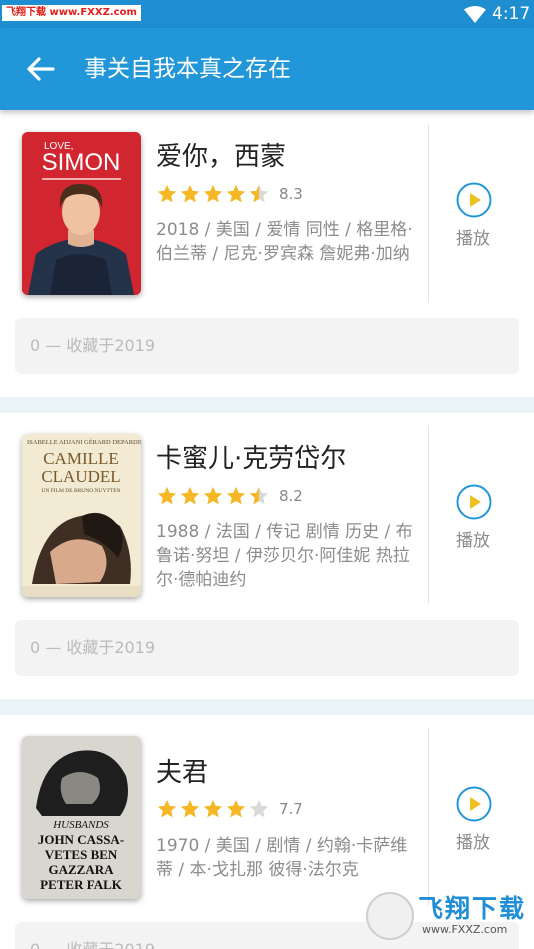 The image size is (534, 949). I want to click on rating-stars: 8.3, so click(229, 194).